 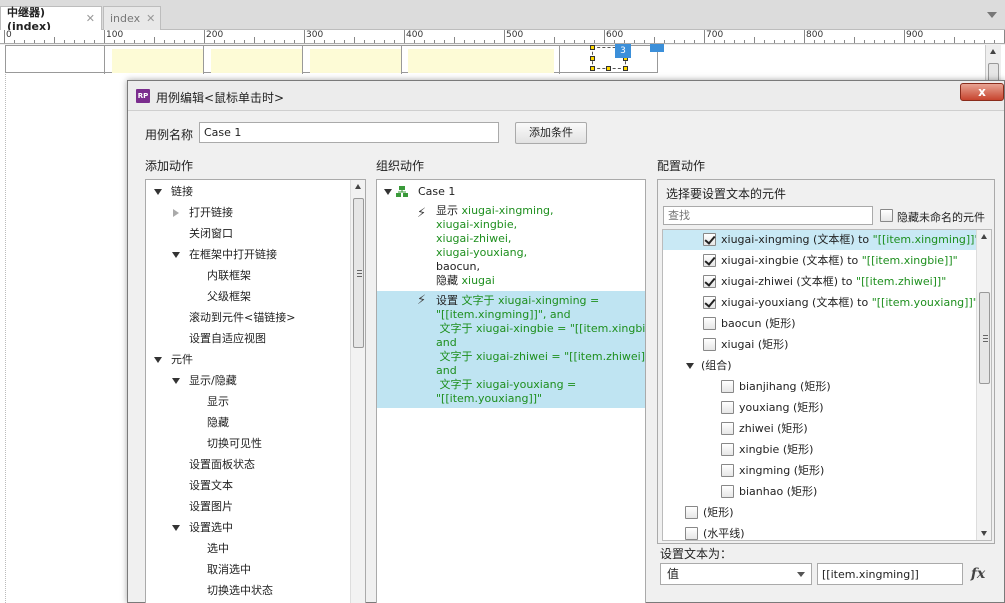 I want to click on widget-row: (组合), so click(x=819, y=365).